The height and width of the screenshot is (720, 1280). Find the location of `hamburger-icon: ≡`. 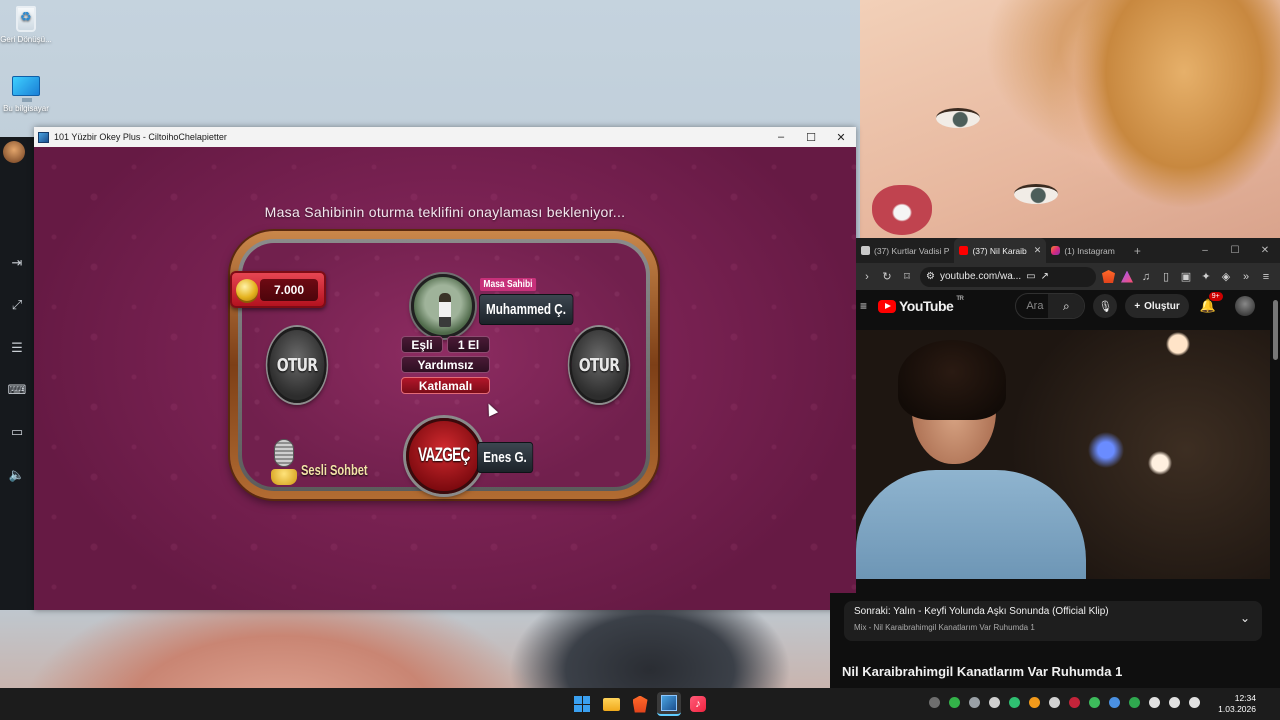

hamburger-icon: ≡ is located at coordinates (865, 306).